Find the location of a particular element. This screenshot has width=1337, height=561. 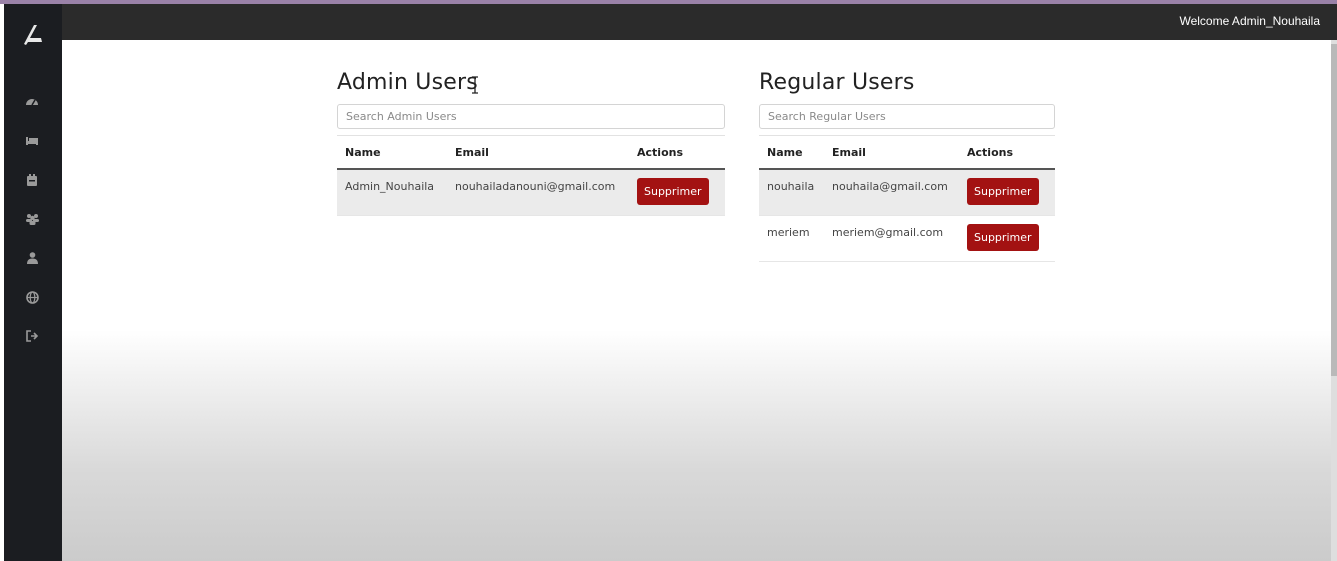

sidebar is located at coordinates (33, 282).